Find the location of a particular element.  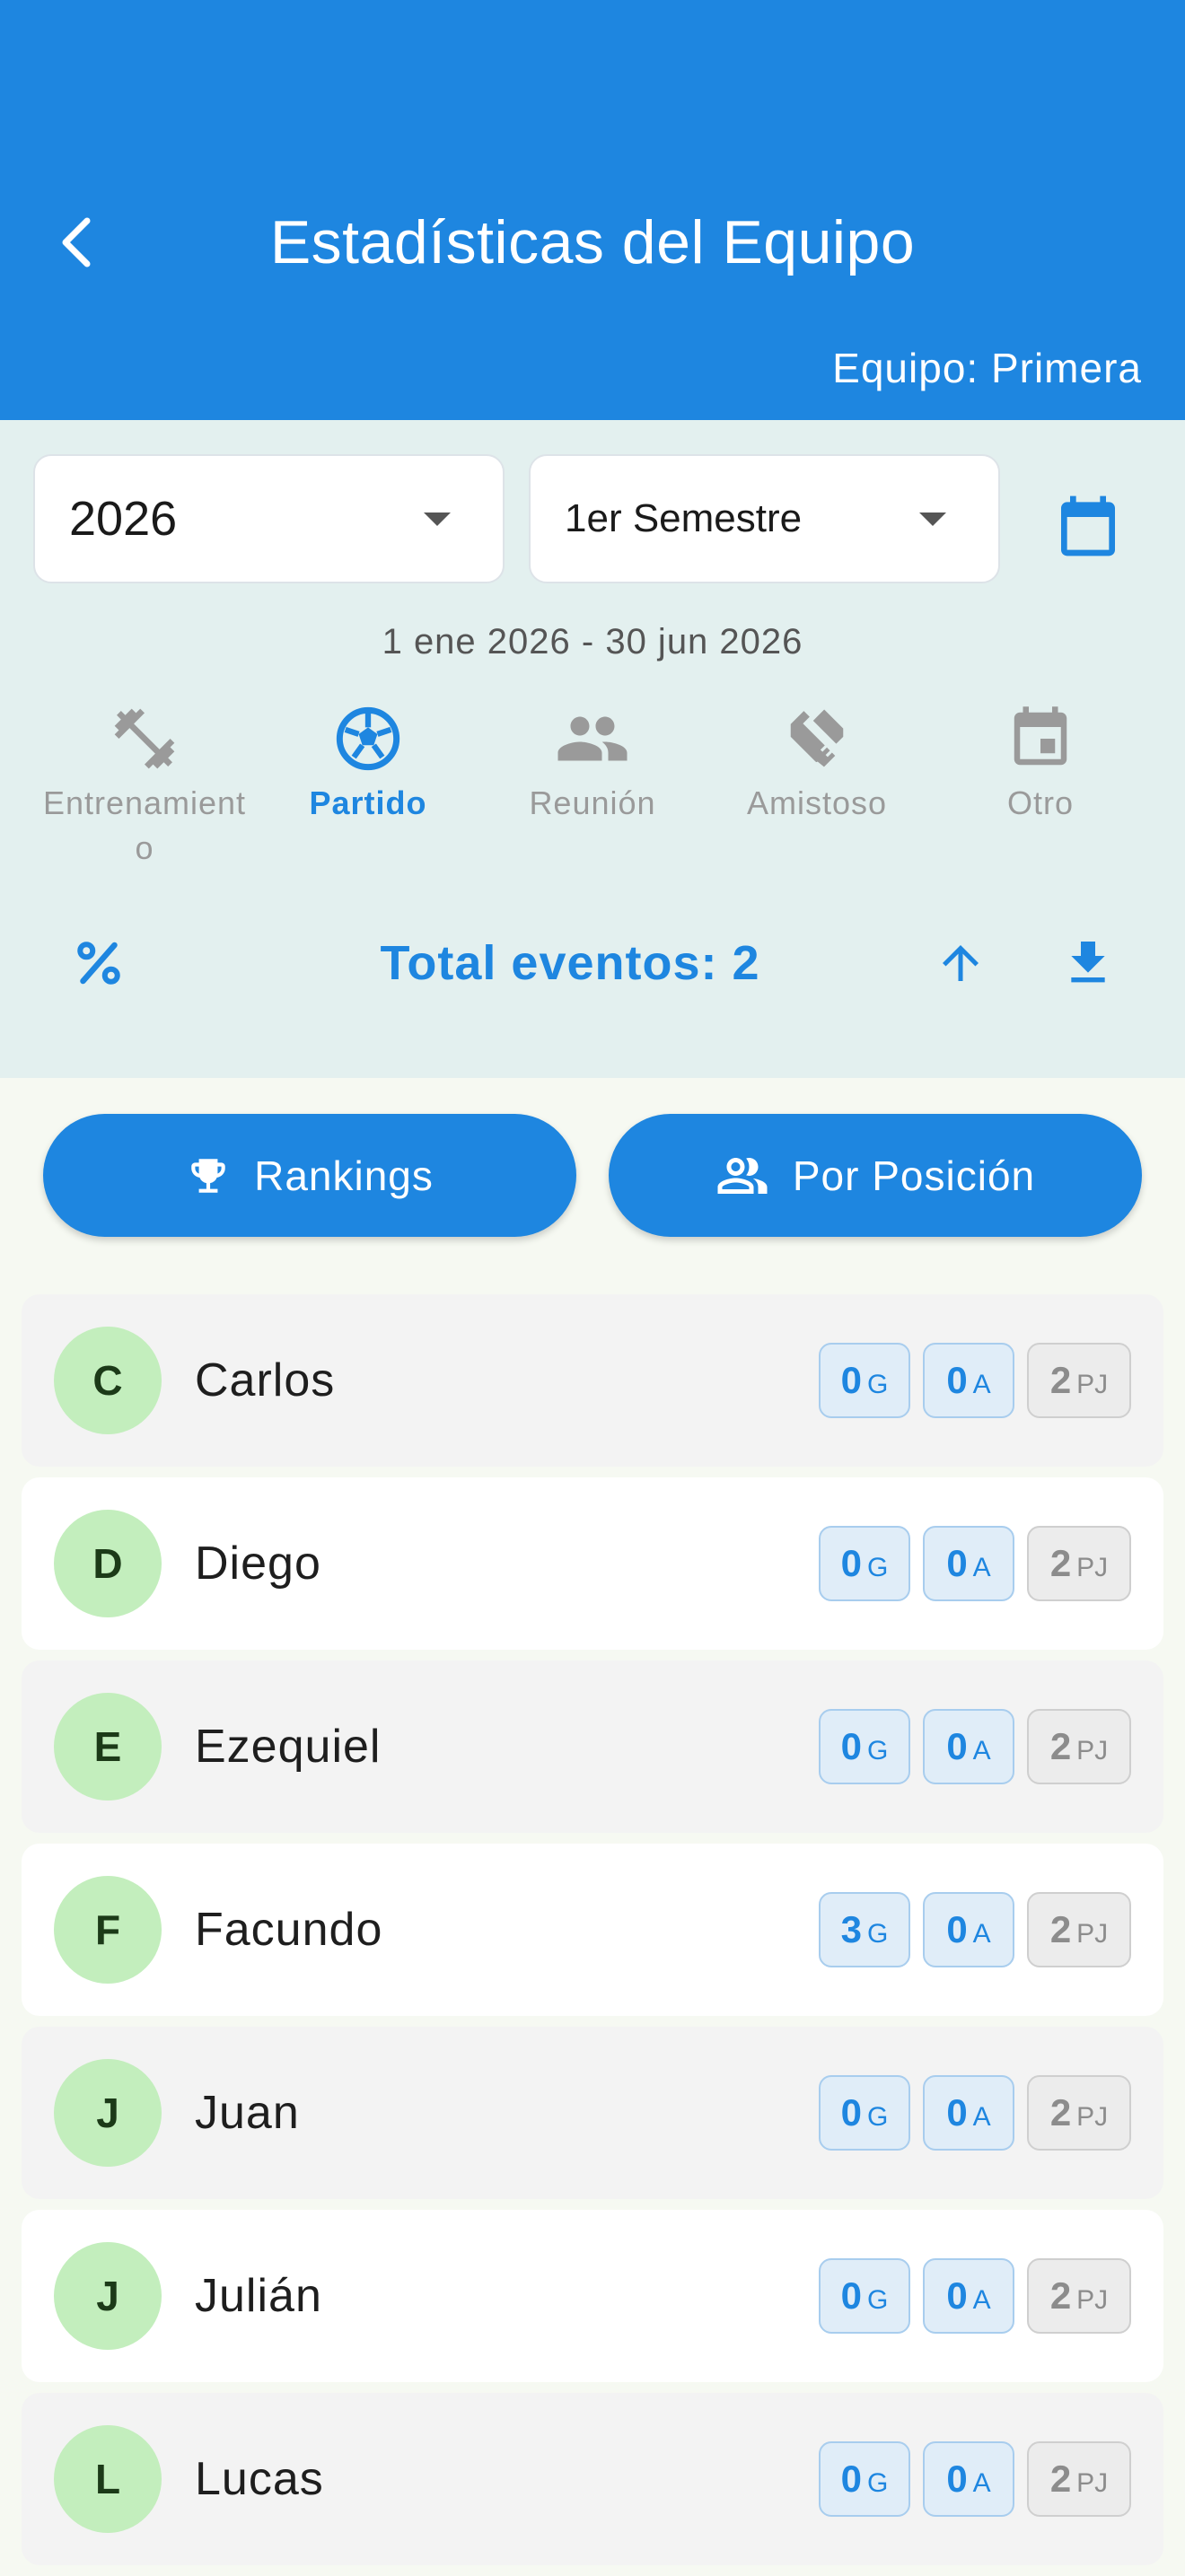

player-name: Lucas is located at coordinates (259, 2479).